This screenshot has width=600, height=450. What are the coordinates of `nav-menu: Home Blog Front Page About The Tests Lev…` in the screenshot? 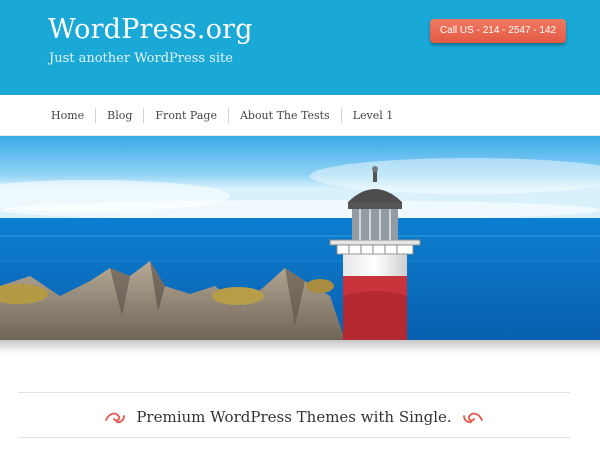 It's located at (222, 115).